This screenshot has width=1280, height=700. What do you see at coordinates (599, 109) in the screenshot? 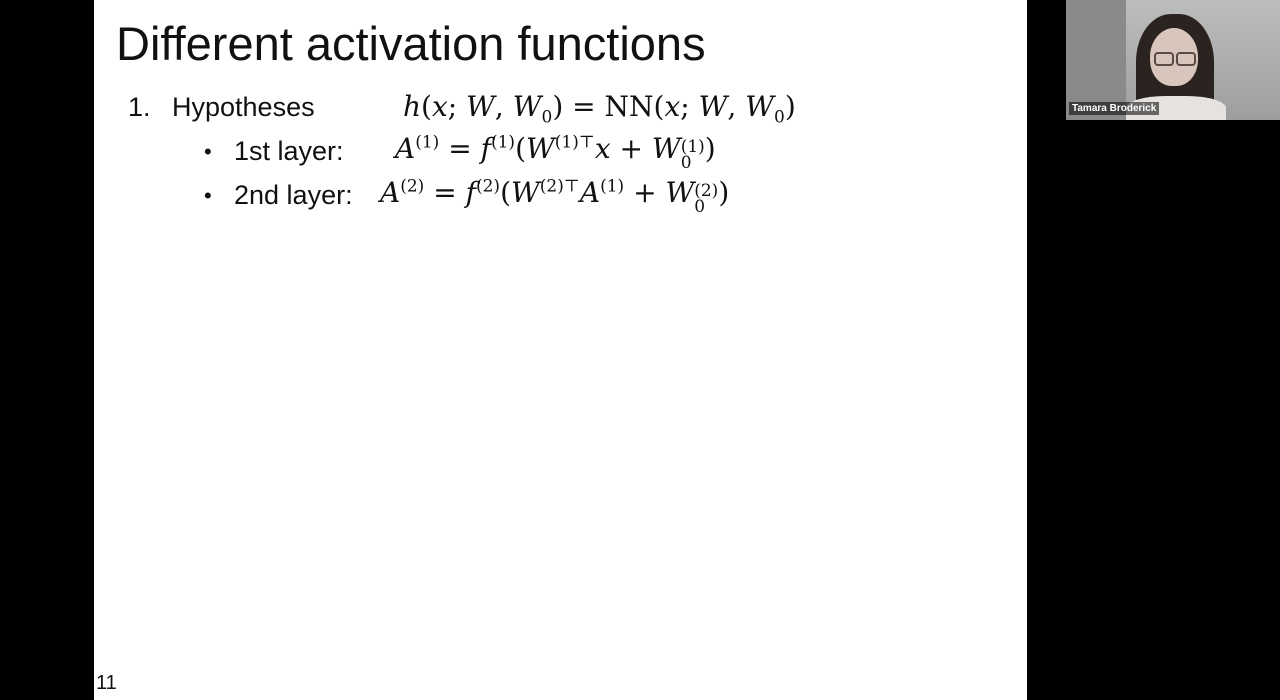
I see `hypothesis-equation: h(x; W, W0) = NN(x; W, W0)` at bounding box center [599, 109].